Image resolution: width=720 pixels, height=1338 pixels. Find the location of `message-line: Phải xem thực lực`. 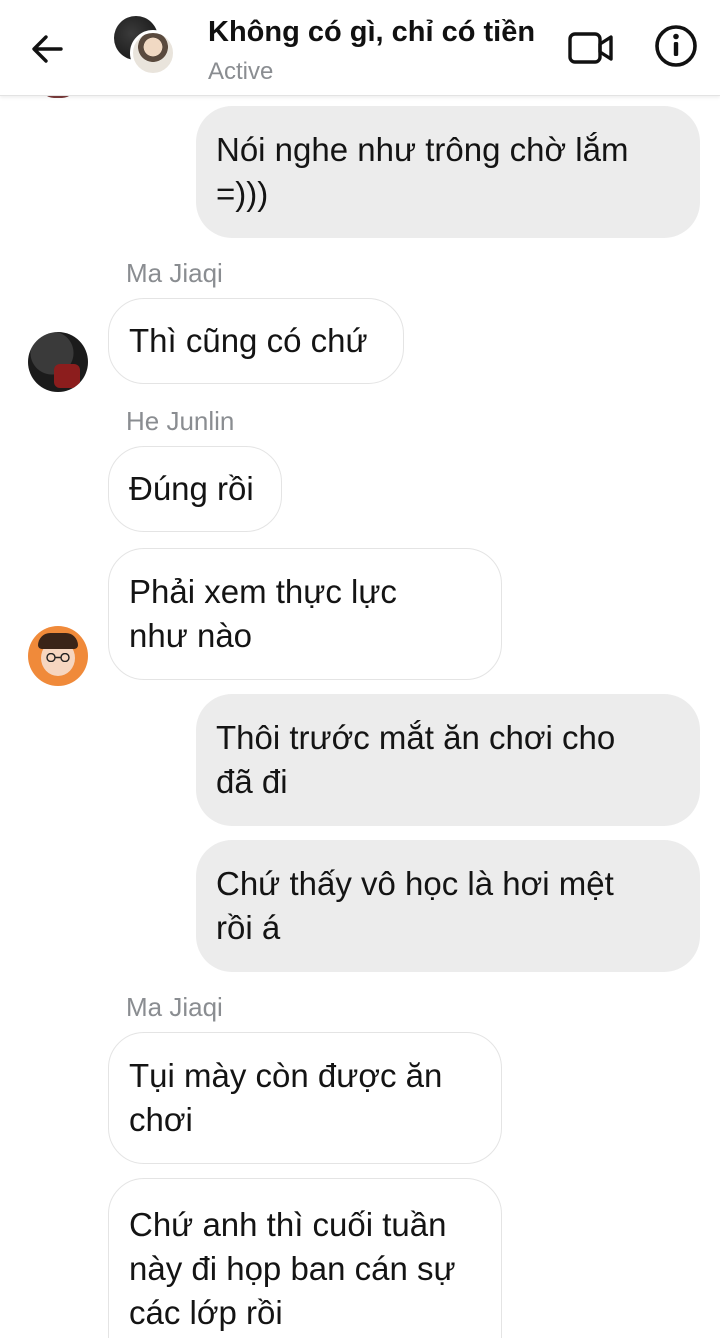

message-line: Phải xem thực lực is located at coordinates (263, 591).